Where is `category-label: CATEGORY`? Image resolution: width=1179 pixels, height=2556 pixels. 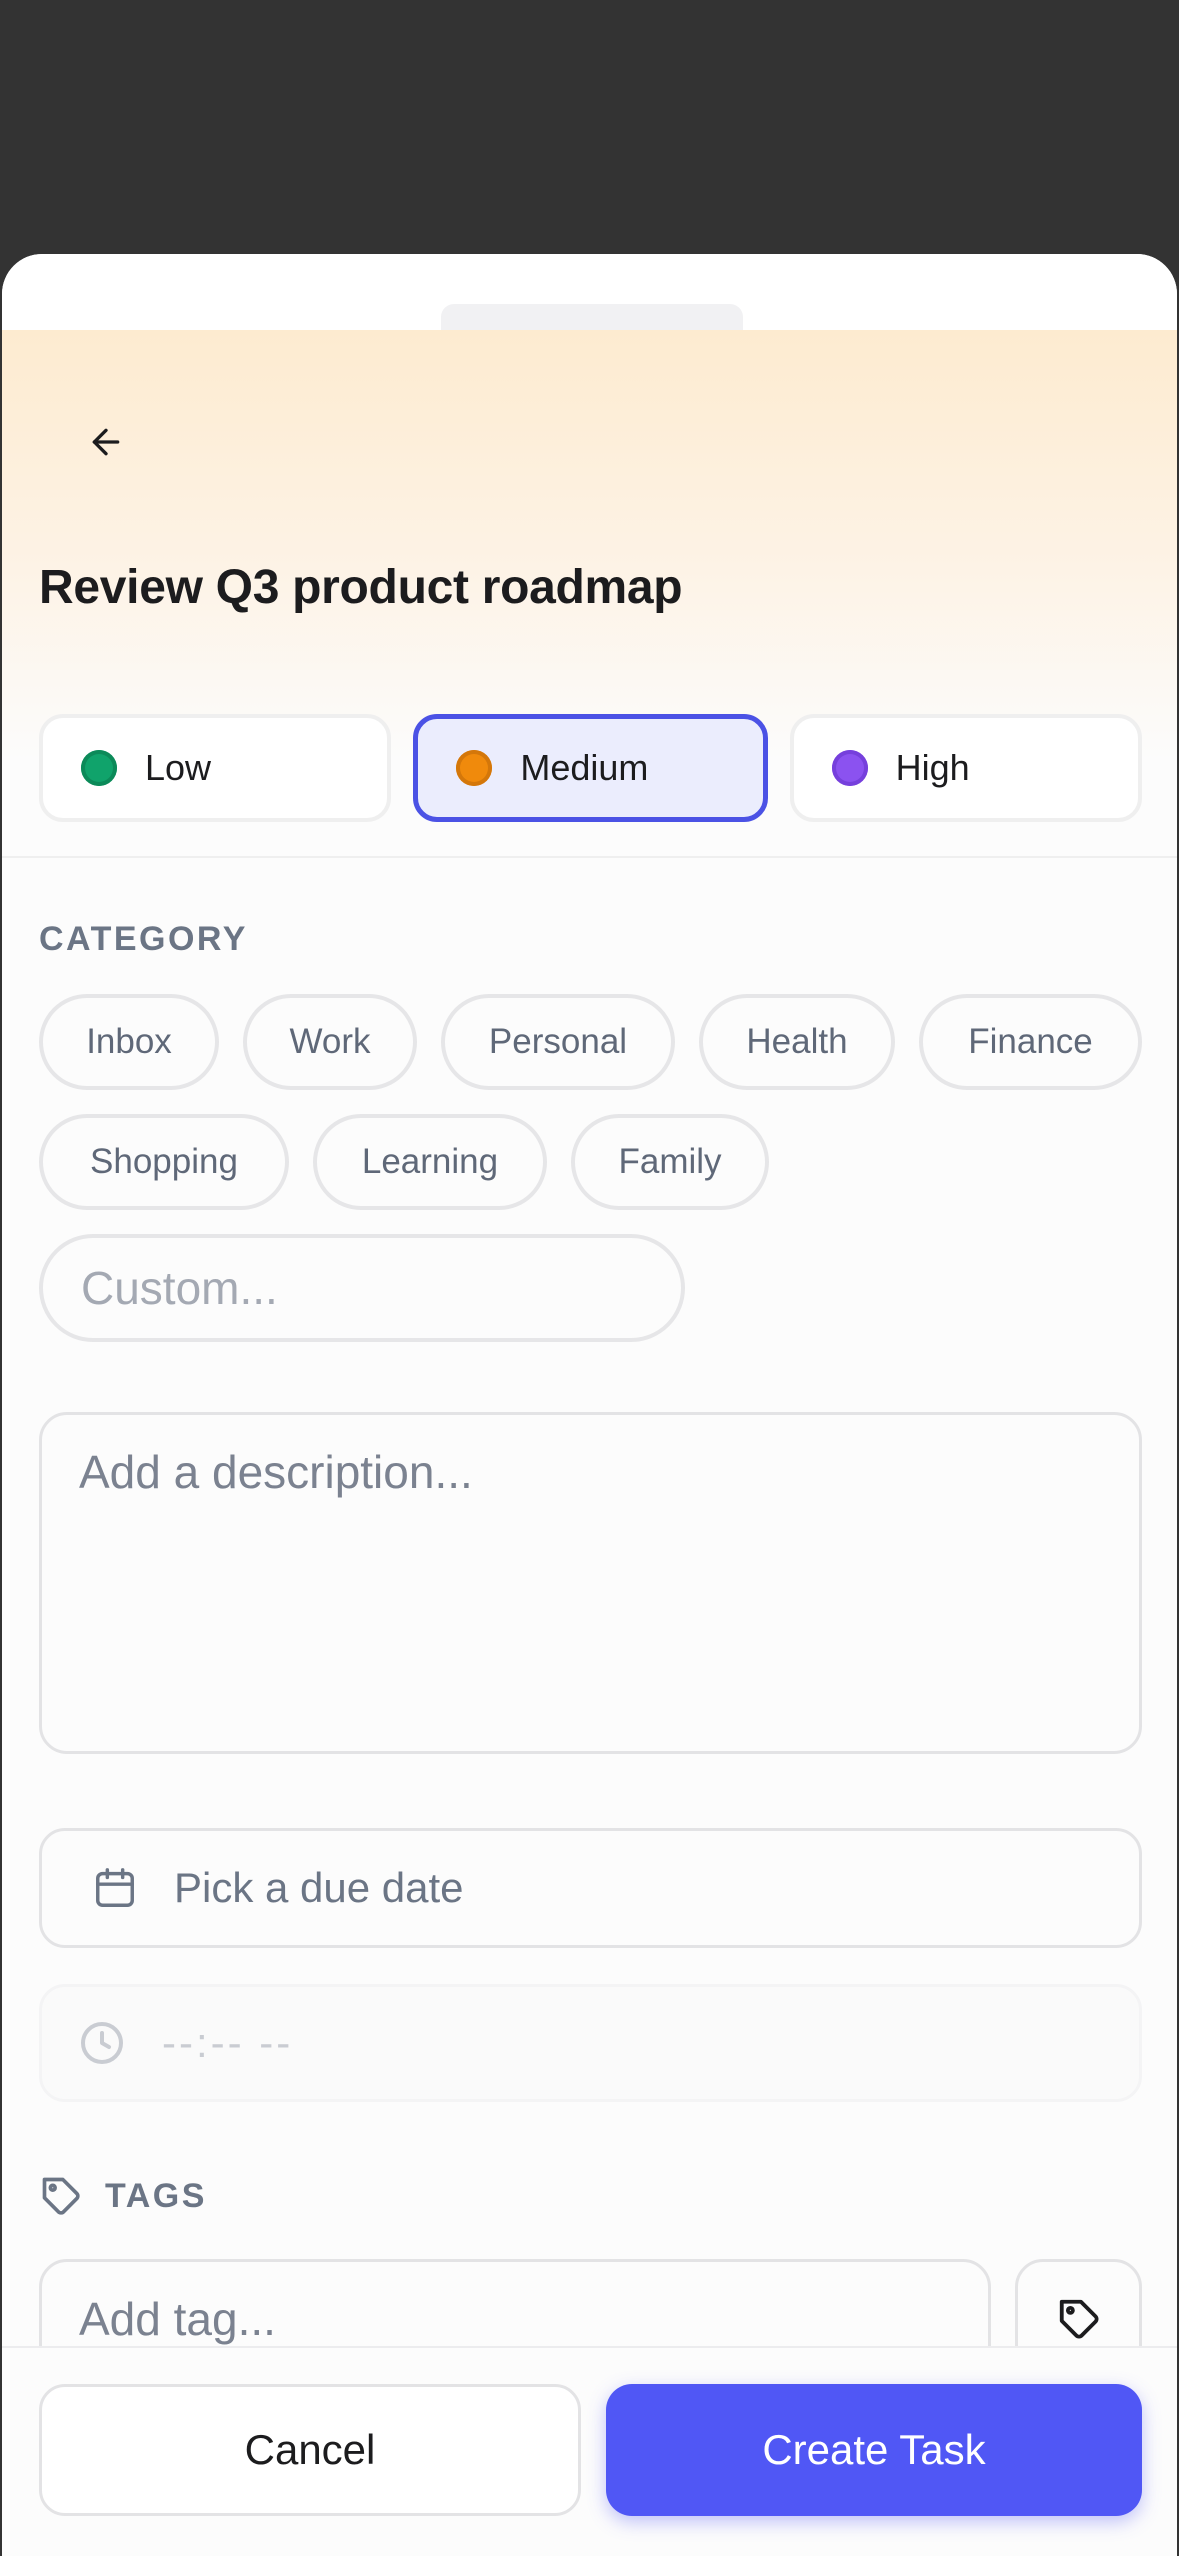 category-label: CATEGORY is located at coordinates (143, 939).